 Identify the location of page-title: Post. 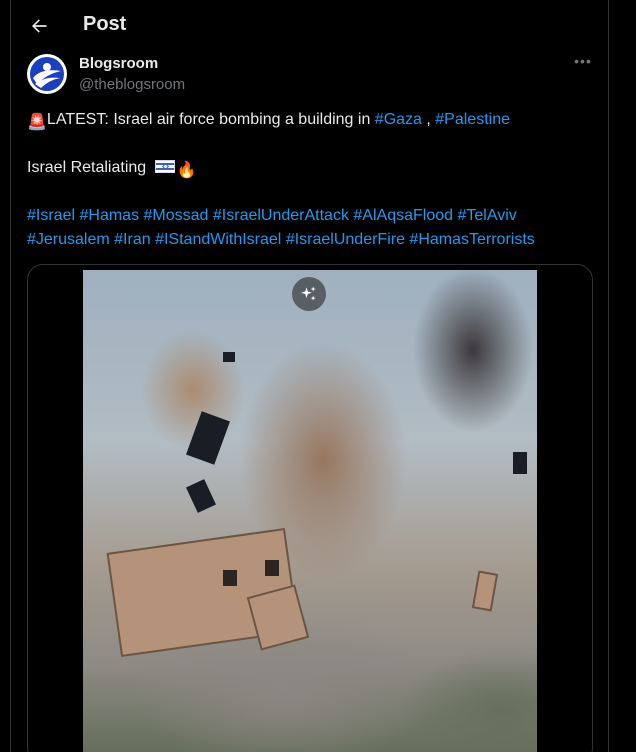
(105, 24).